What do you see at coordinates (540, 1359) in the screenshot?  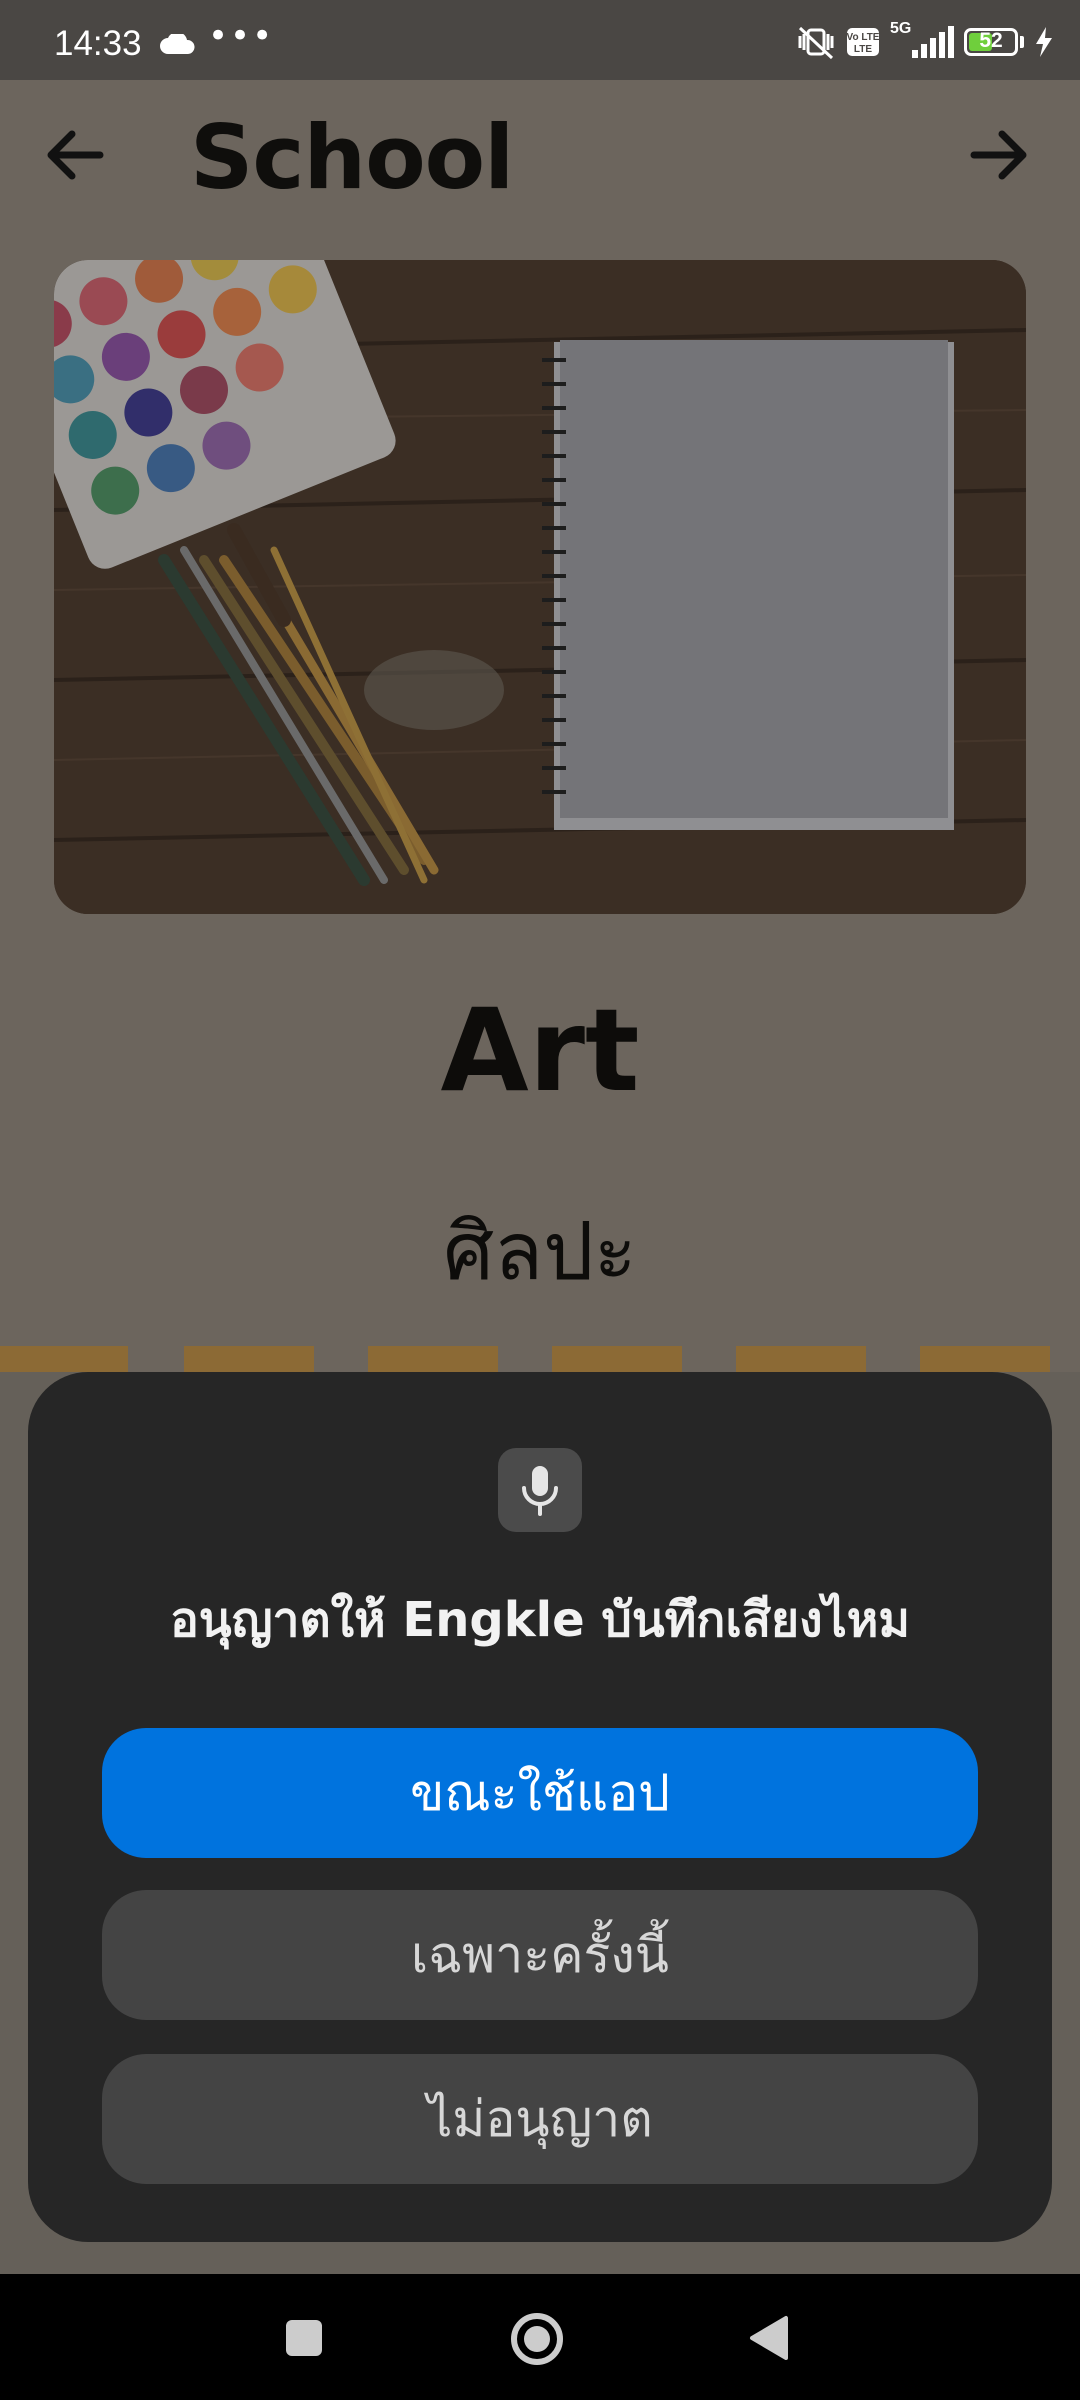 I see `divider-dashes` at bounding box center [540, 1359].